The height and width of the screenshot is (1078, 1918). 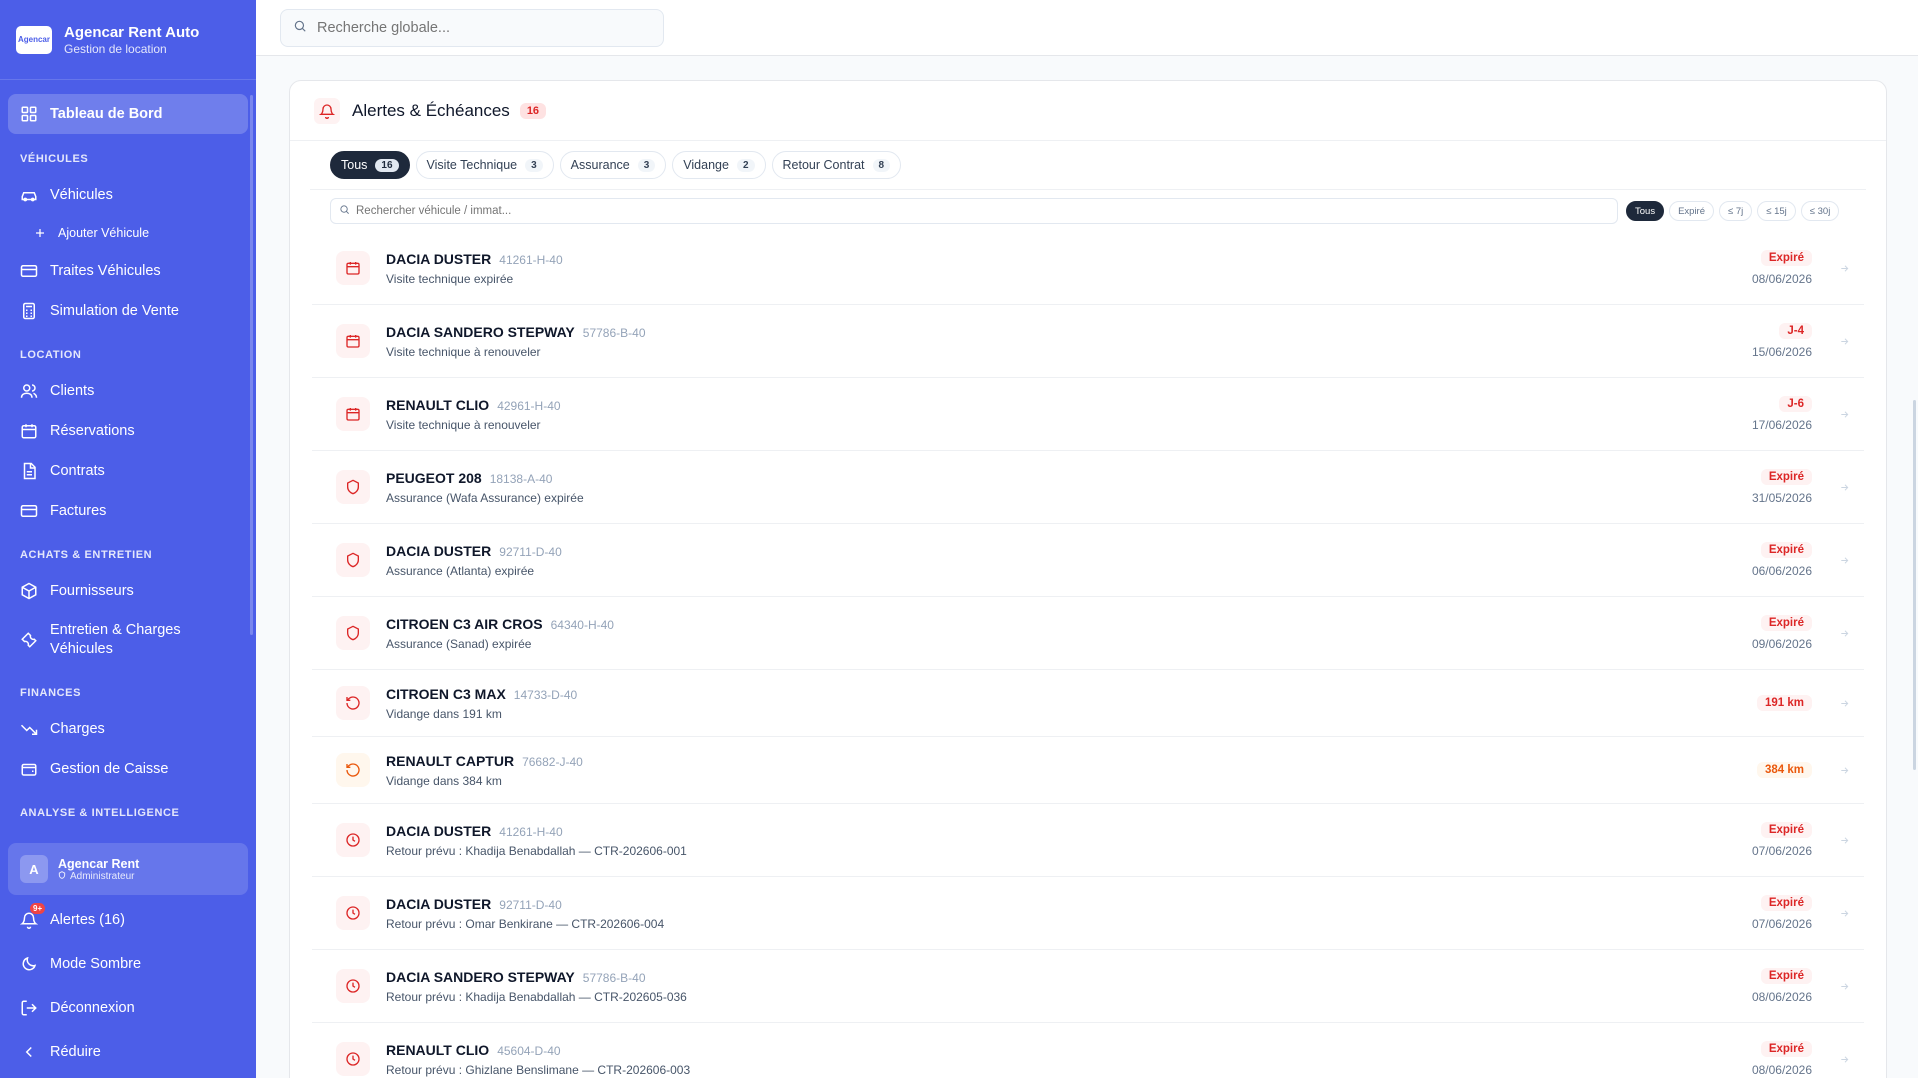 I want to click on sidebar-item-reservations: Réservations, so click(x=128, y=431).